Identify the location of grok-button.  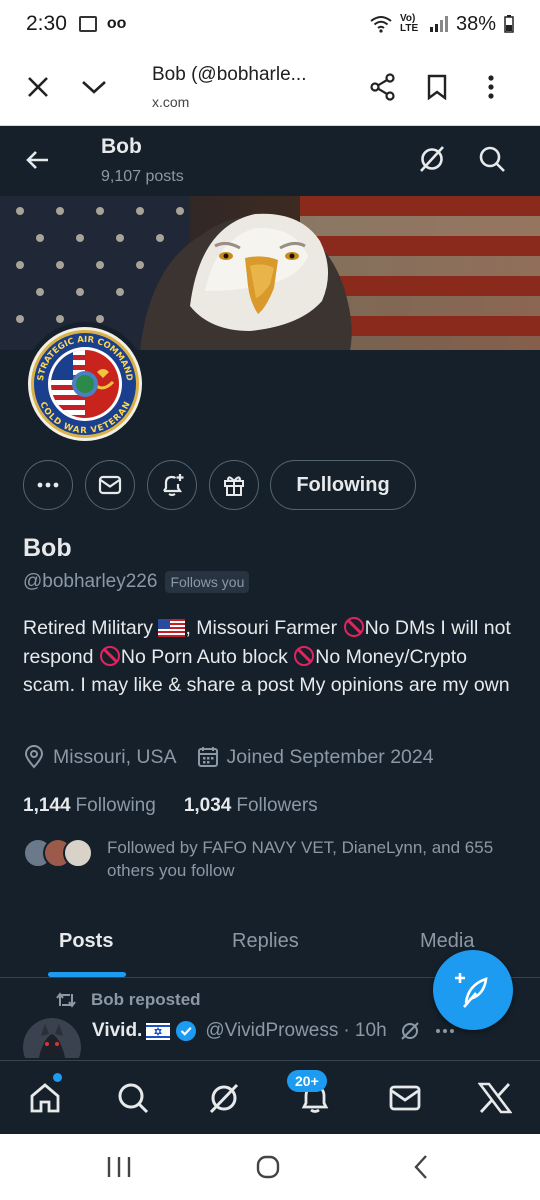
(432, 161).